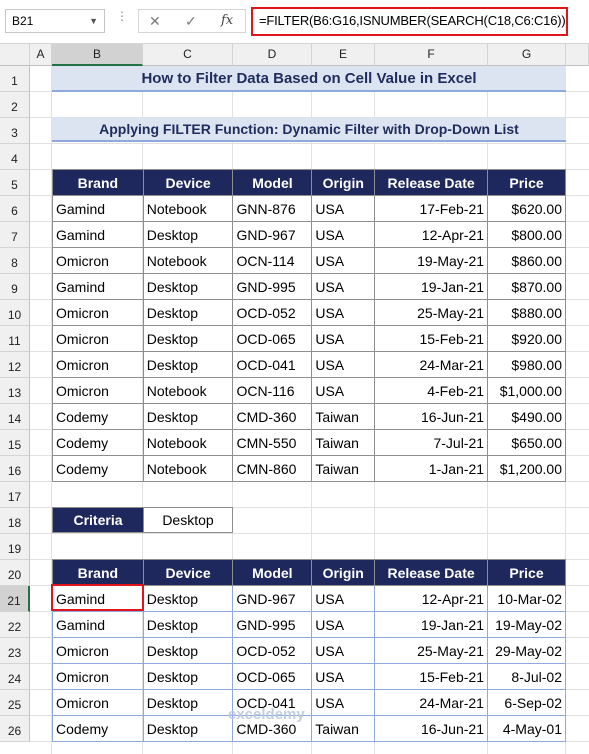  I want to click on cancel-icon: ✕, so click(155, 21).